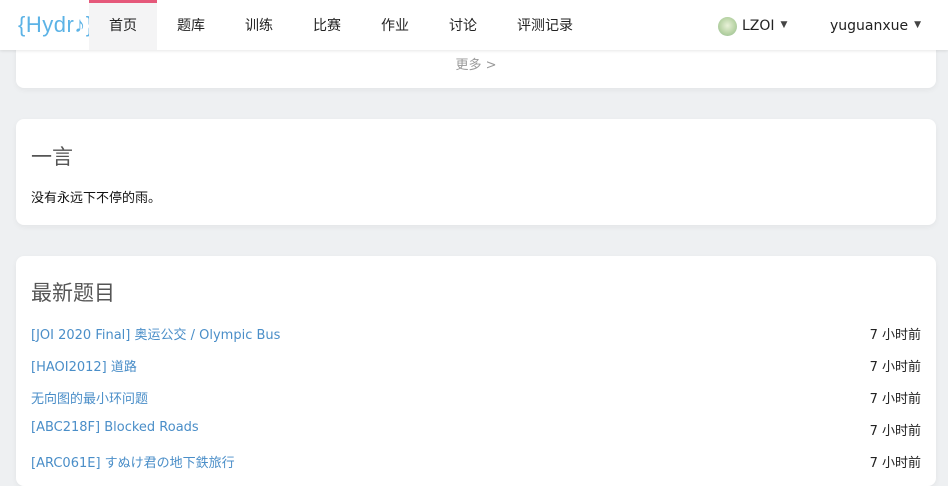  I want to click on hydro-logo: {Hydr♪}, so click(56, 25).